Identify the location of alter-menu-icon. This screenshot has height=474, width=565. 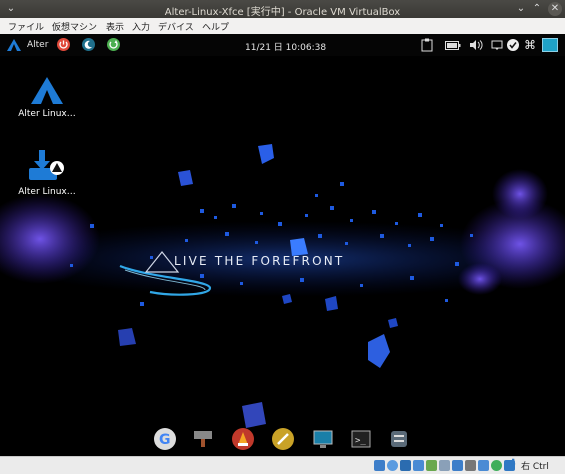
(14, 45).